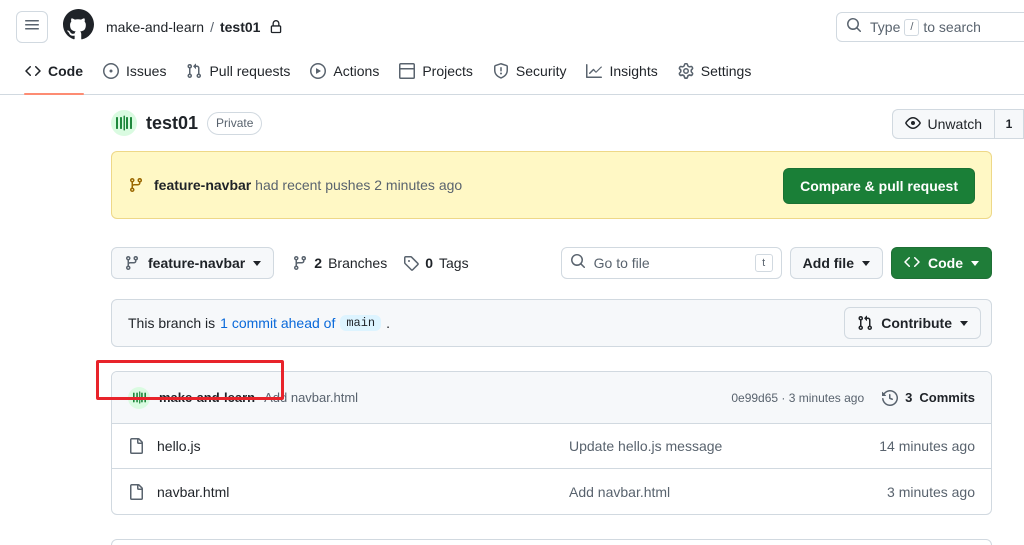 This screenshot has height=545, width=1024. Describe the element at coordinates (311, 397) in the screenshot. I see `commit-message: Add navbar.html` at that location.